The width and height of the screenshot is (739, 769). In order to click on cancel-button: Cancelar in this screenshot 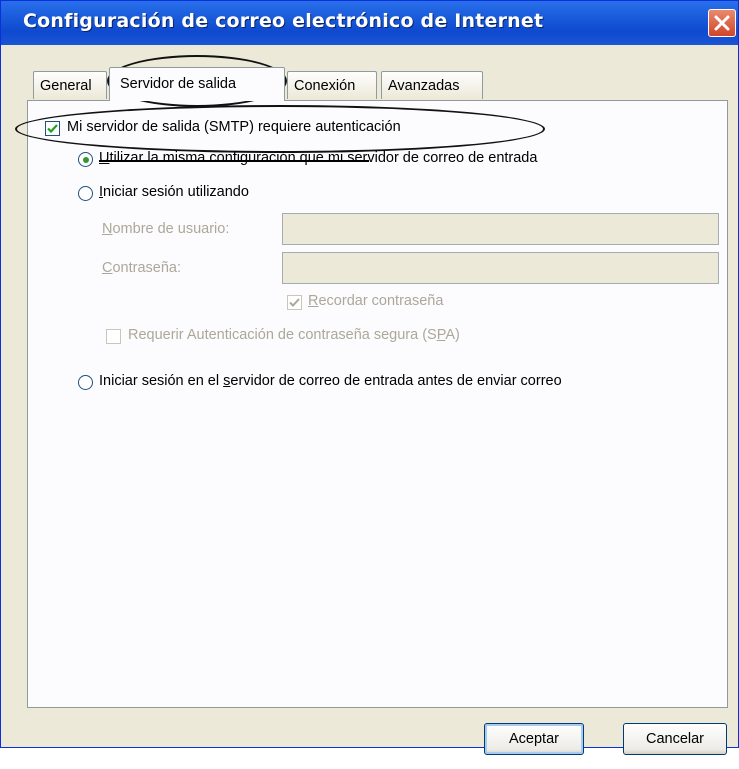, I will do `click(675, 739)`.